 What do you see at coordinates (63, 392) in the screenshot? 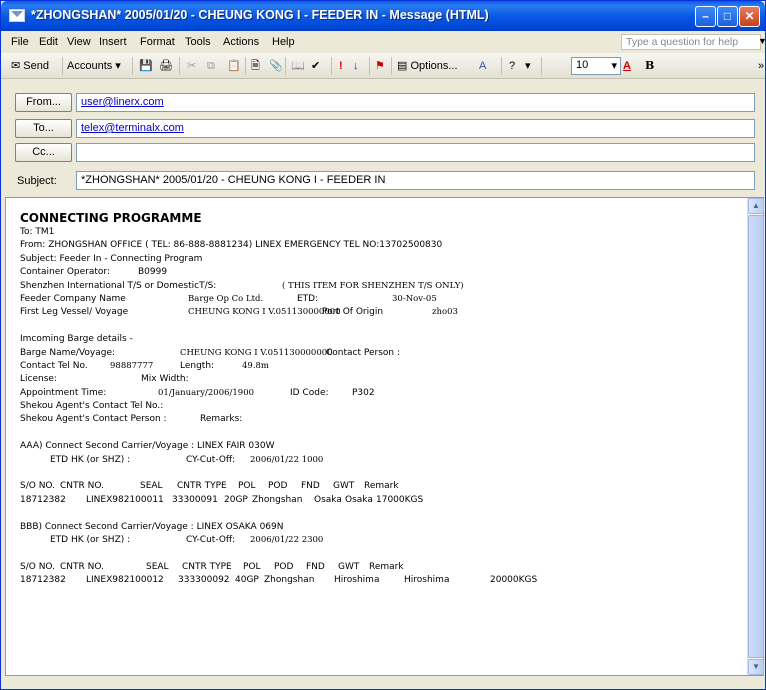
I see `appointment-label: Appointment Time:` at bounding box center [63, 392].